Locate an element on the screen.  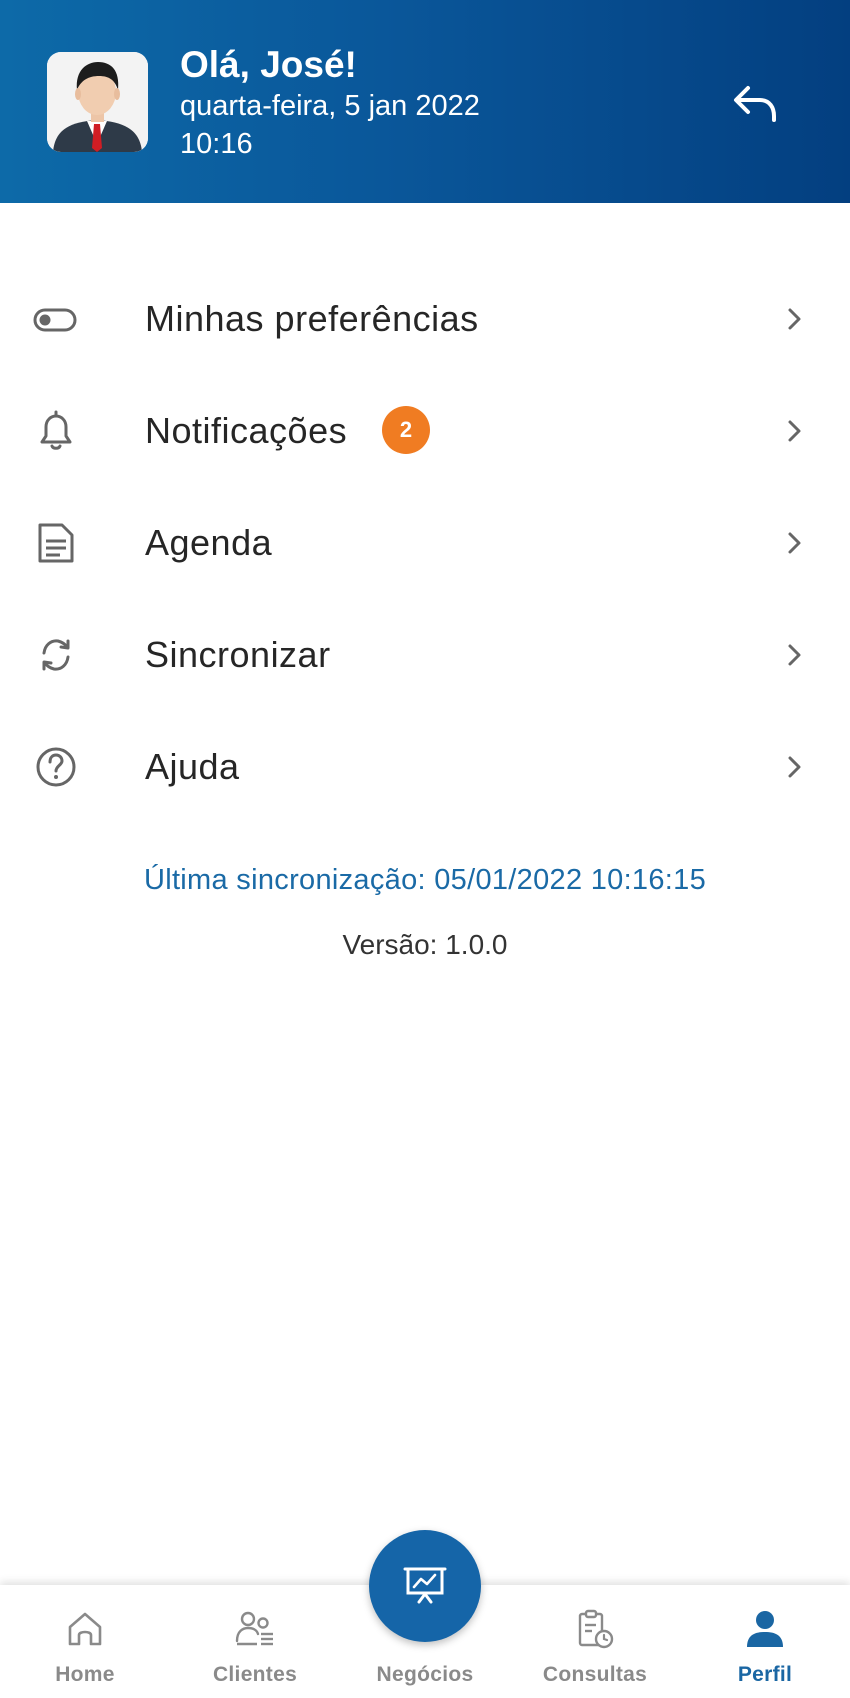
presentation-chart-icon is located at coordinates (425, 1585).